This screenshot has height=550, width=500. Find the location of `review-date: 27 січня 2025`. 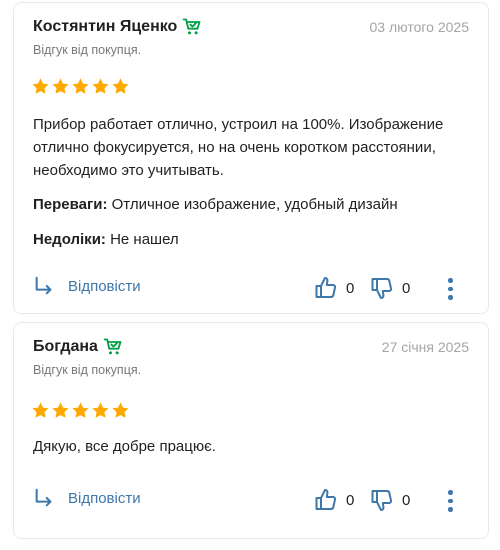

review-date: 27 січня 2025 is located at coordinates (425, 347).